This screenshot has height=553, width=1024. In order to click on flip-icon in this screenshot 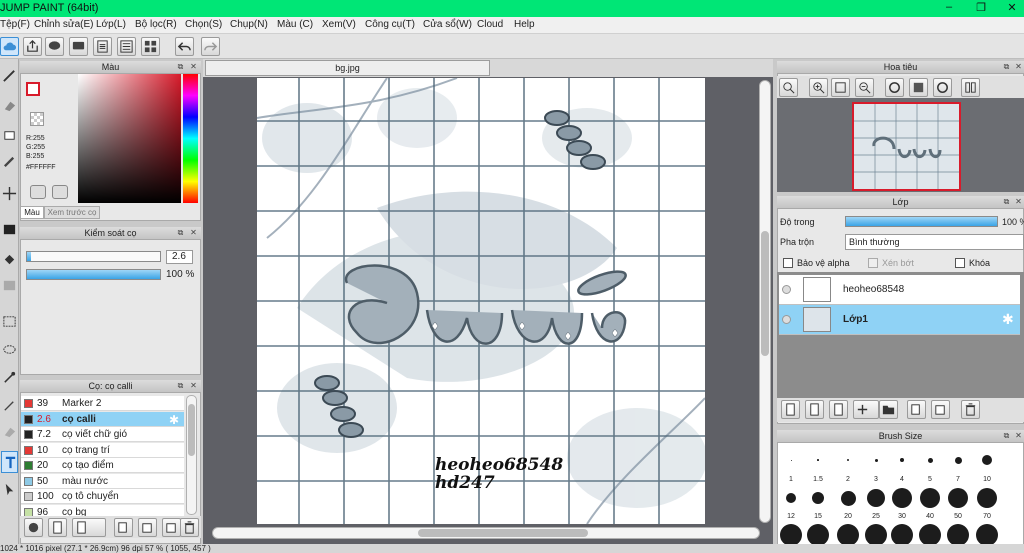, I will do `click(970, 87)`.